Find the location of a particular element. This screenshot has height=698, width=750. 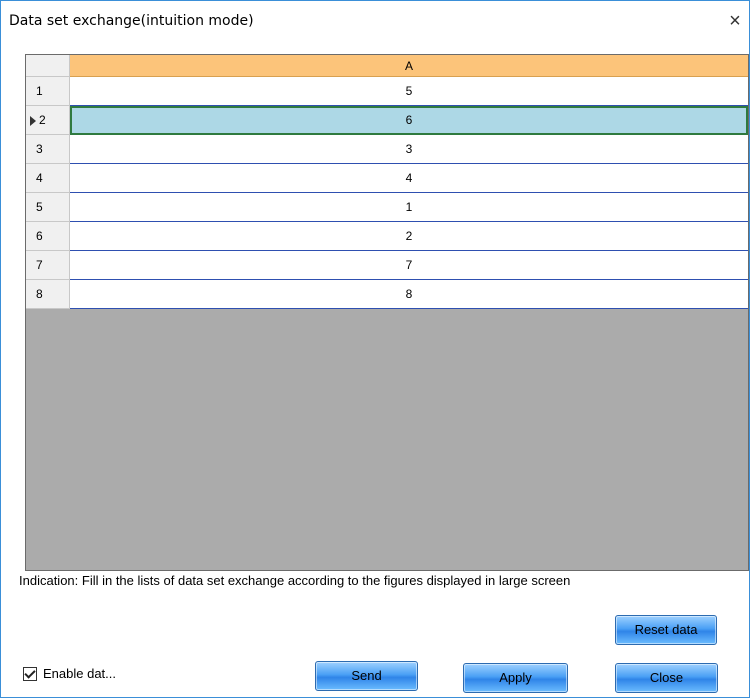

table-row: 8 8 is located at coordinates (387, 294).